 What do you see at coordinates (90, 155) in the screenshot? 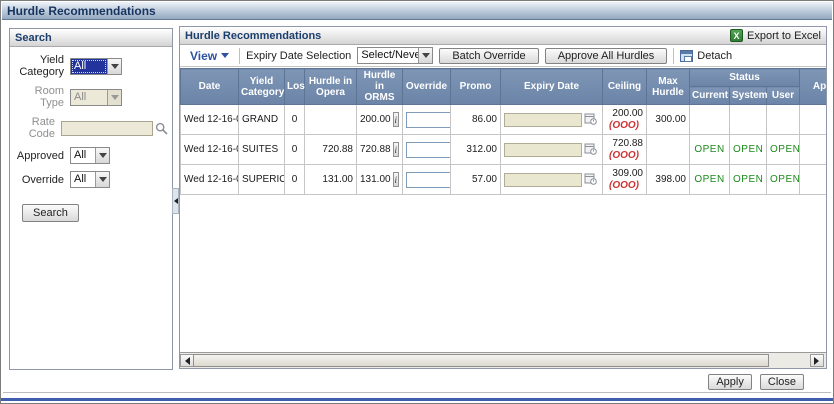
I see `approved-select: All` at bounding box center [90, 155].